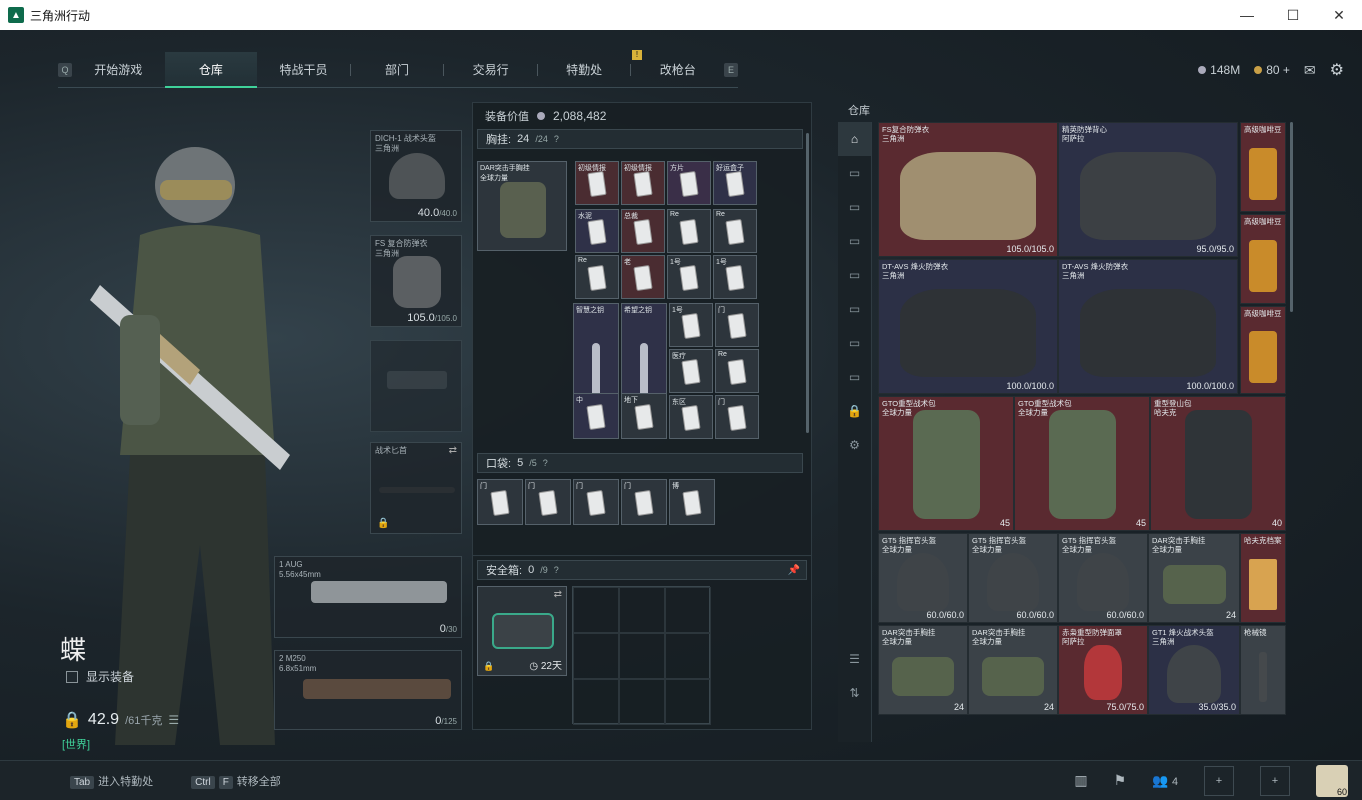  Describe the element at coordinates (597, 231) in the screenshot. I see `rig-cell-item: 水泥` at that location.